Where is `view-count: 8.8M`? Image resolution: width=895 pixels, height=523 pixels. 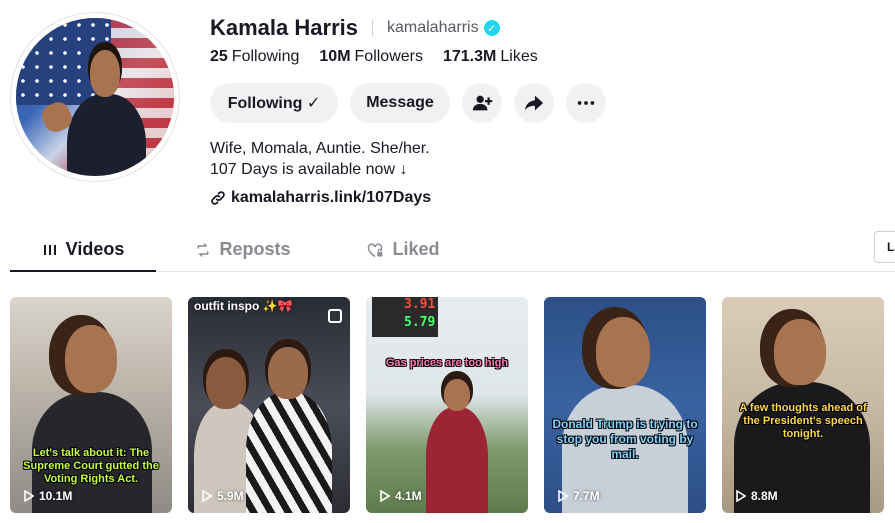 view-count: 8.8M is located at coordinates (757, 496).